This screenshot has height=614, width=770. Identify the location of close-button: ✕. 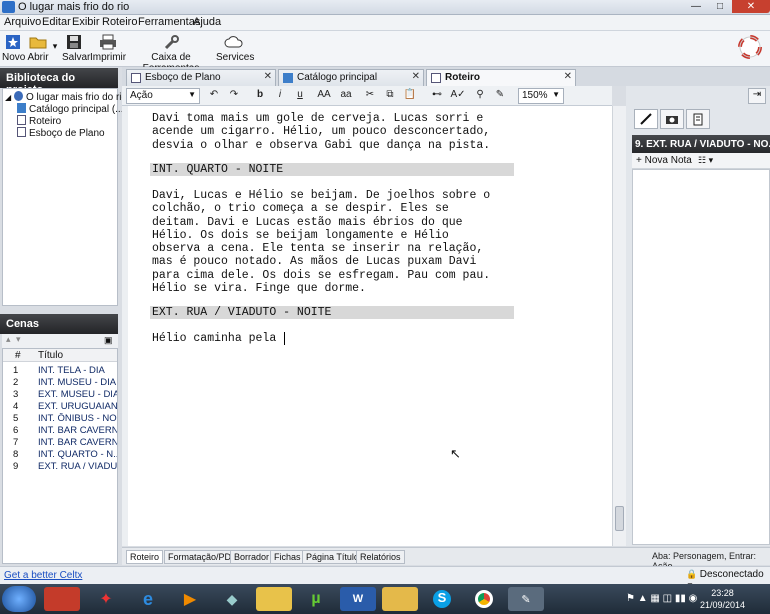
(751, 6).